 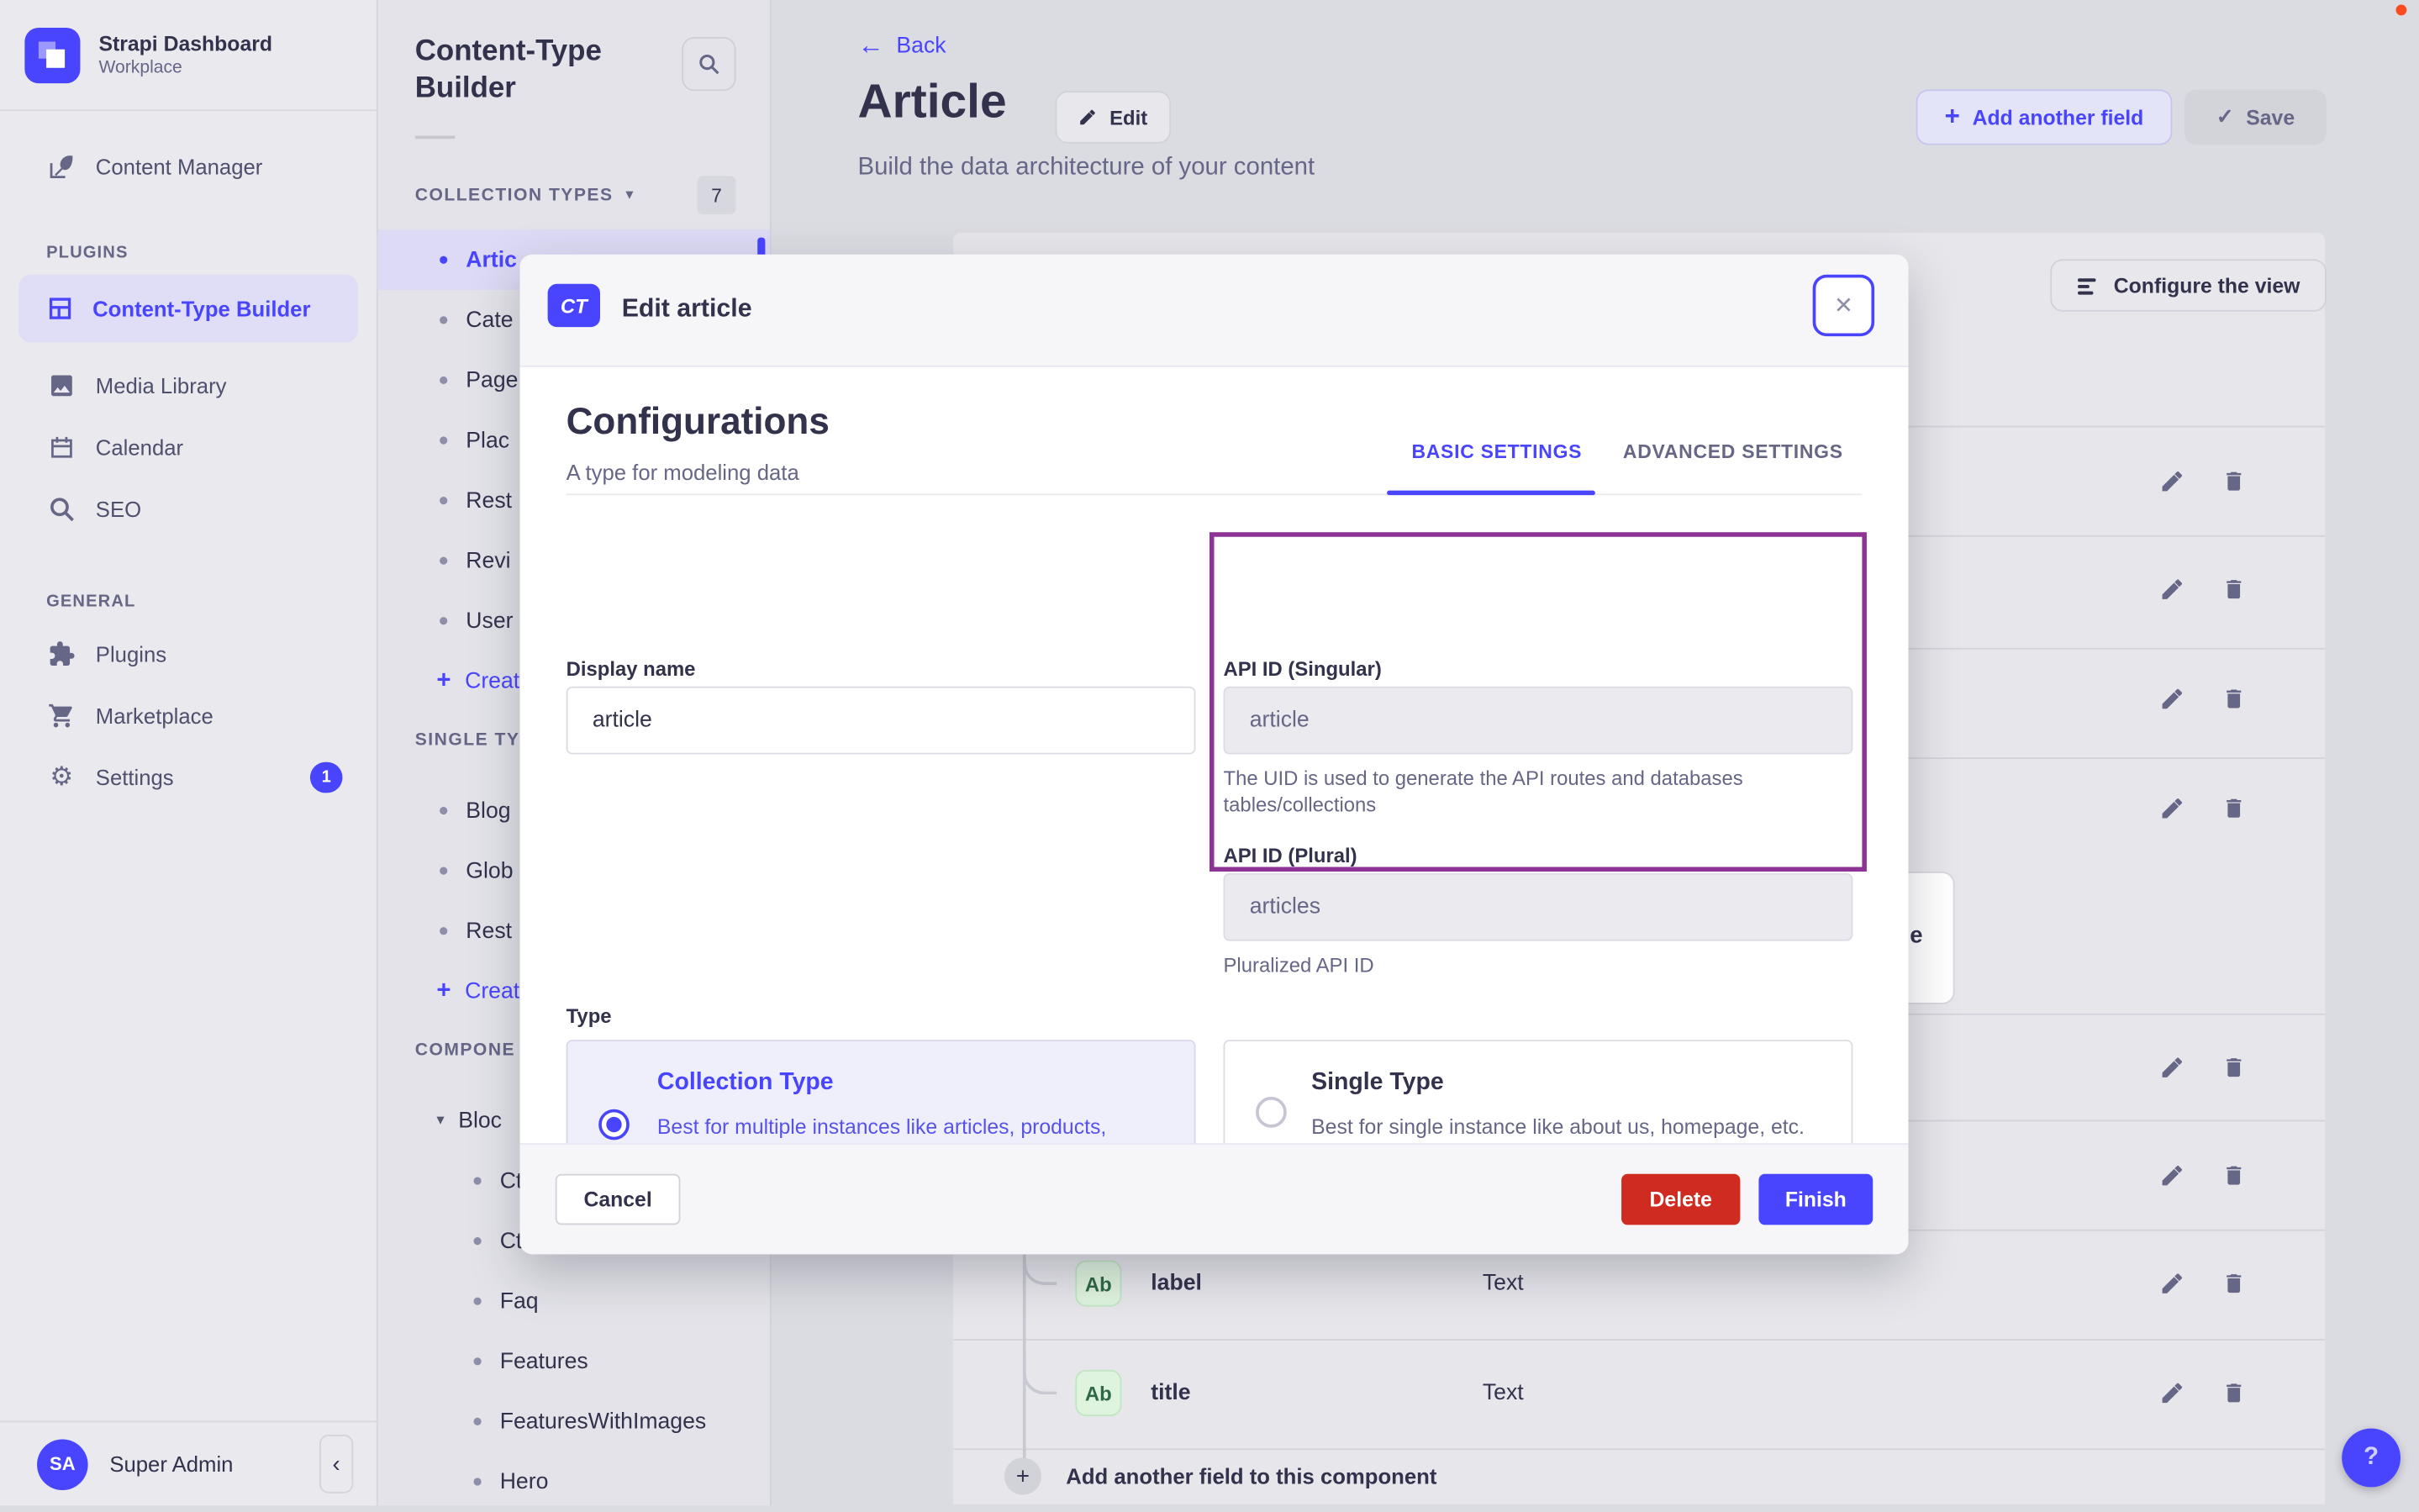 I want to click on arrow-left-icon: ←, so click(x=870, y=45).